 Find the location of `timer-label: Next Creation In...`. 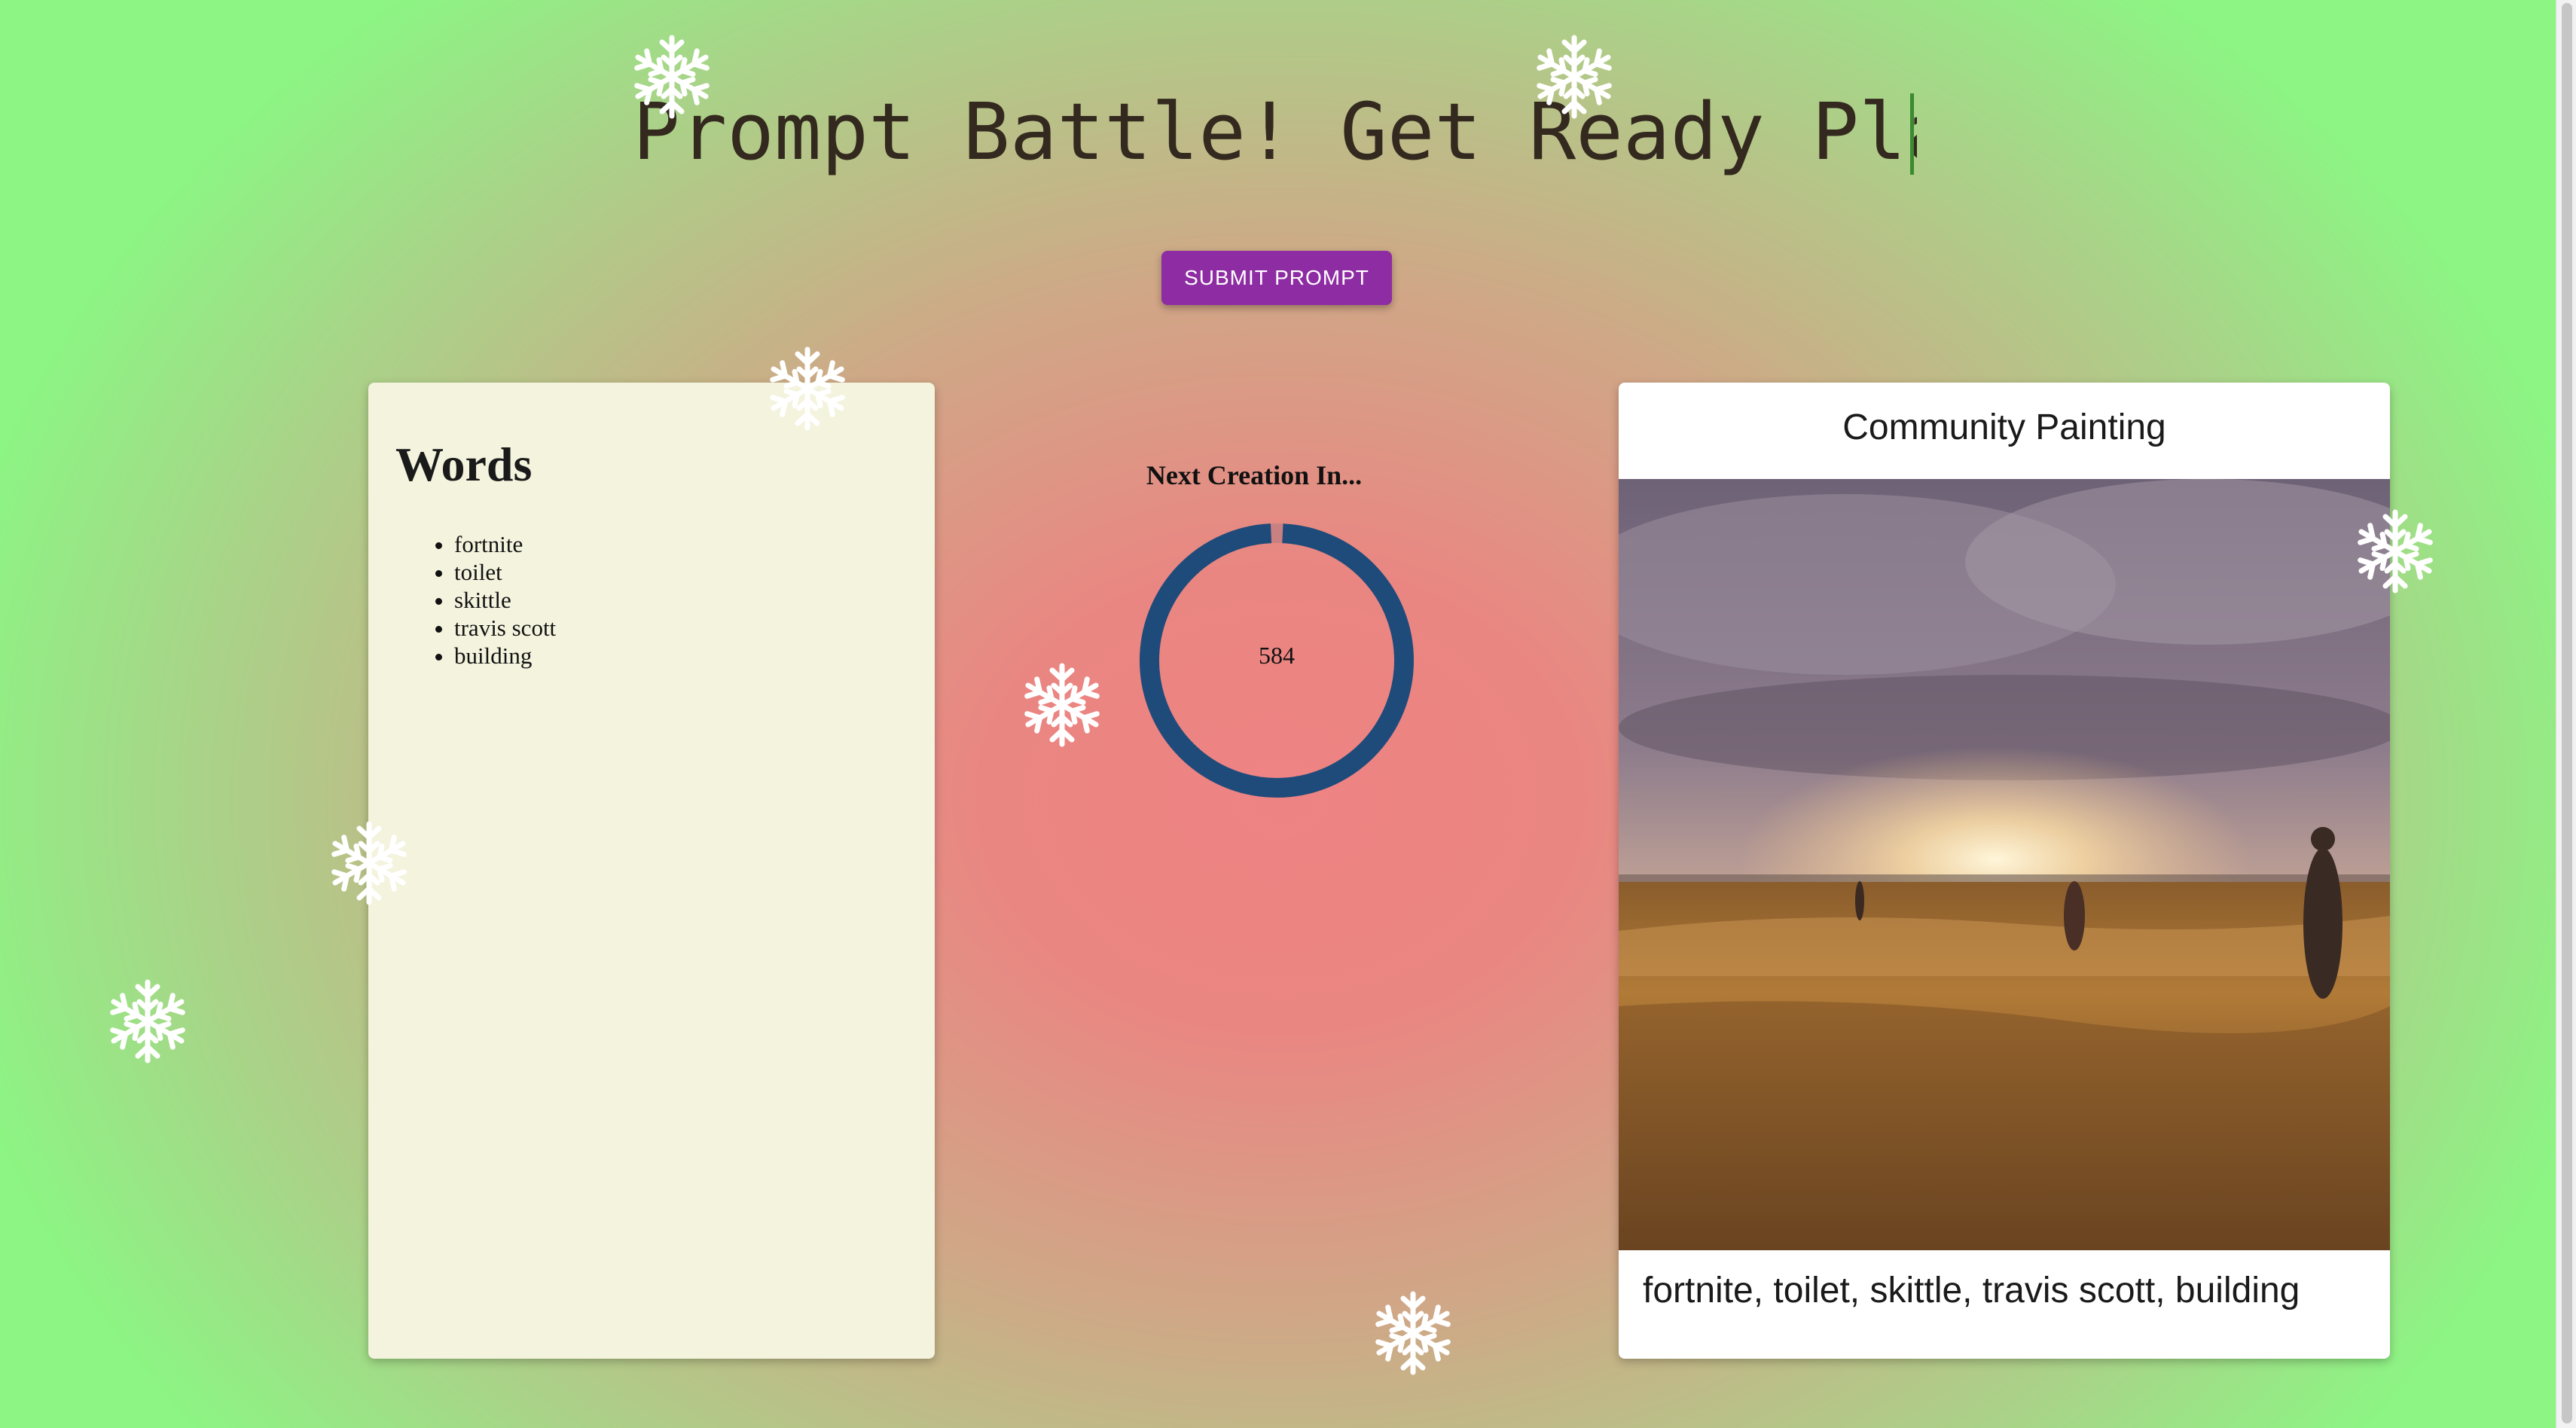

timer-label: Next Creation In... is located at coordinates (1255, 475).